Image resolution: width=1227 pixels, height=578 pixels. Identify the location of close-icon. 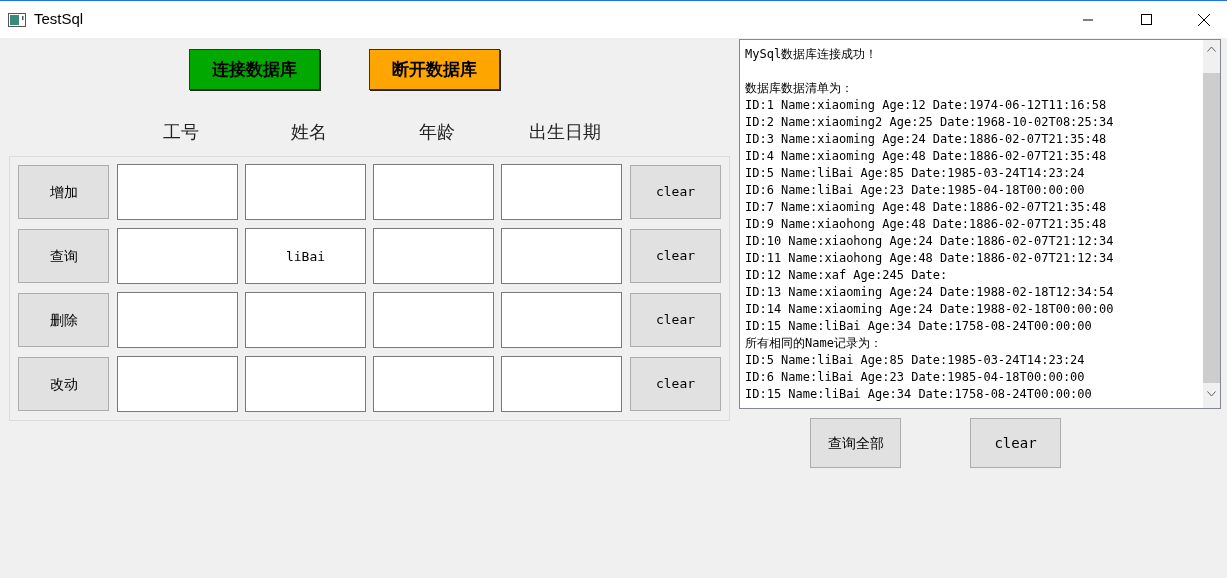
(1204, 19).